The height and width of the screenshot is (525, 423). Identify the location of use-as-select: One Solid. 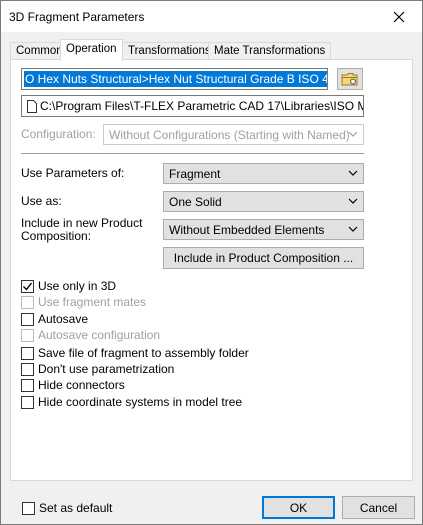
(263, 201).